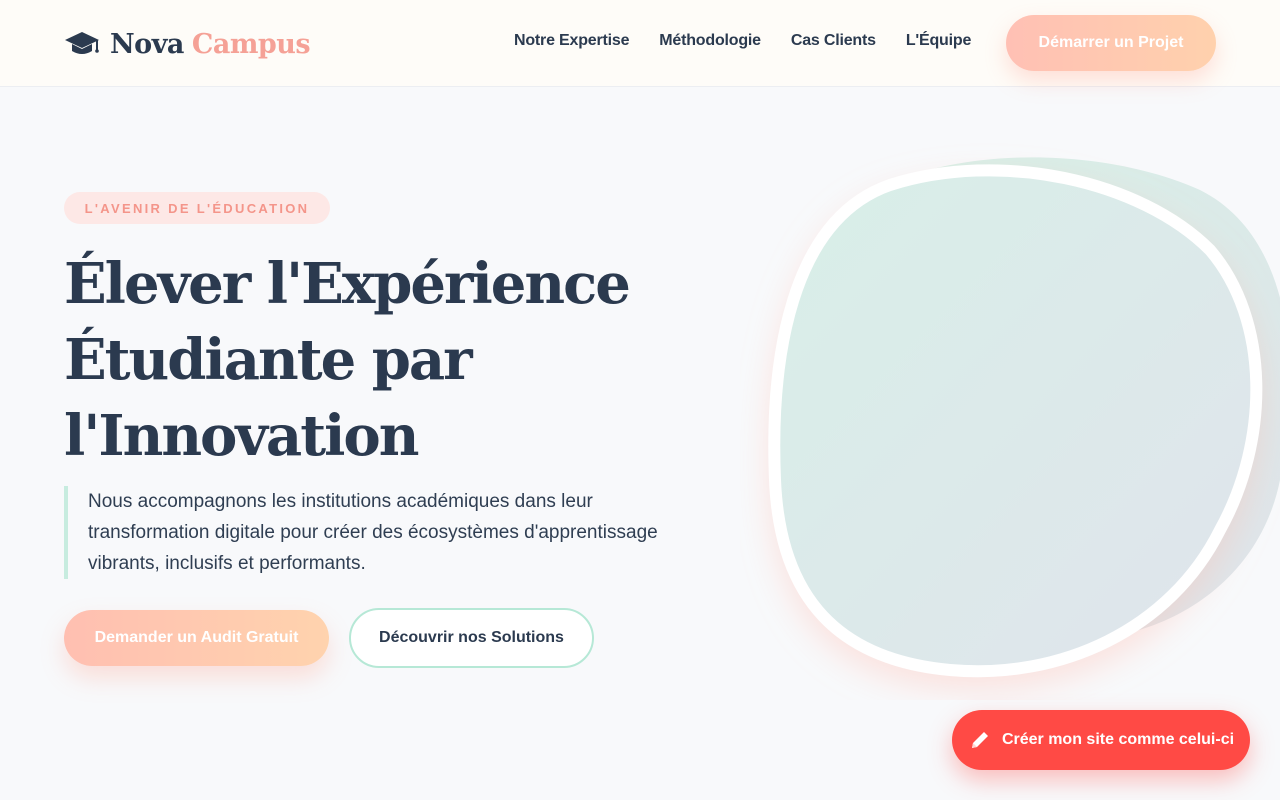 The width and height of the screenshot is (1280, 800). I want to click on brand-wordmark: Nova Campus, so click(210, 44).